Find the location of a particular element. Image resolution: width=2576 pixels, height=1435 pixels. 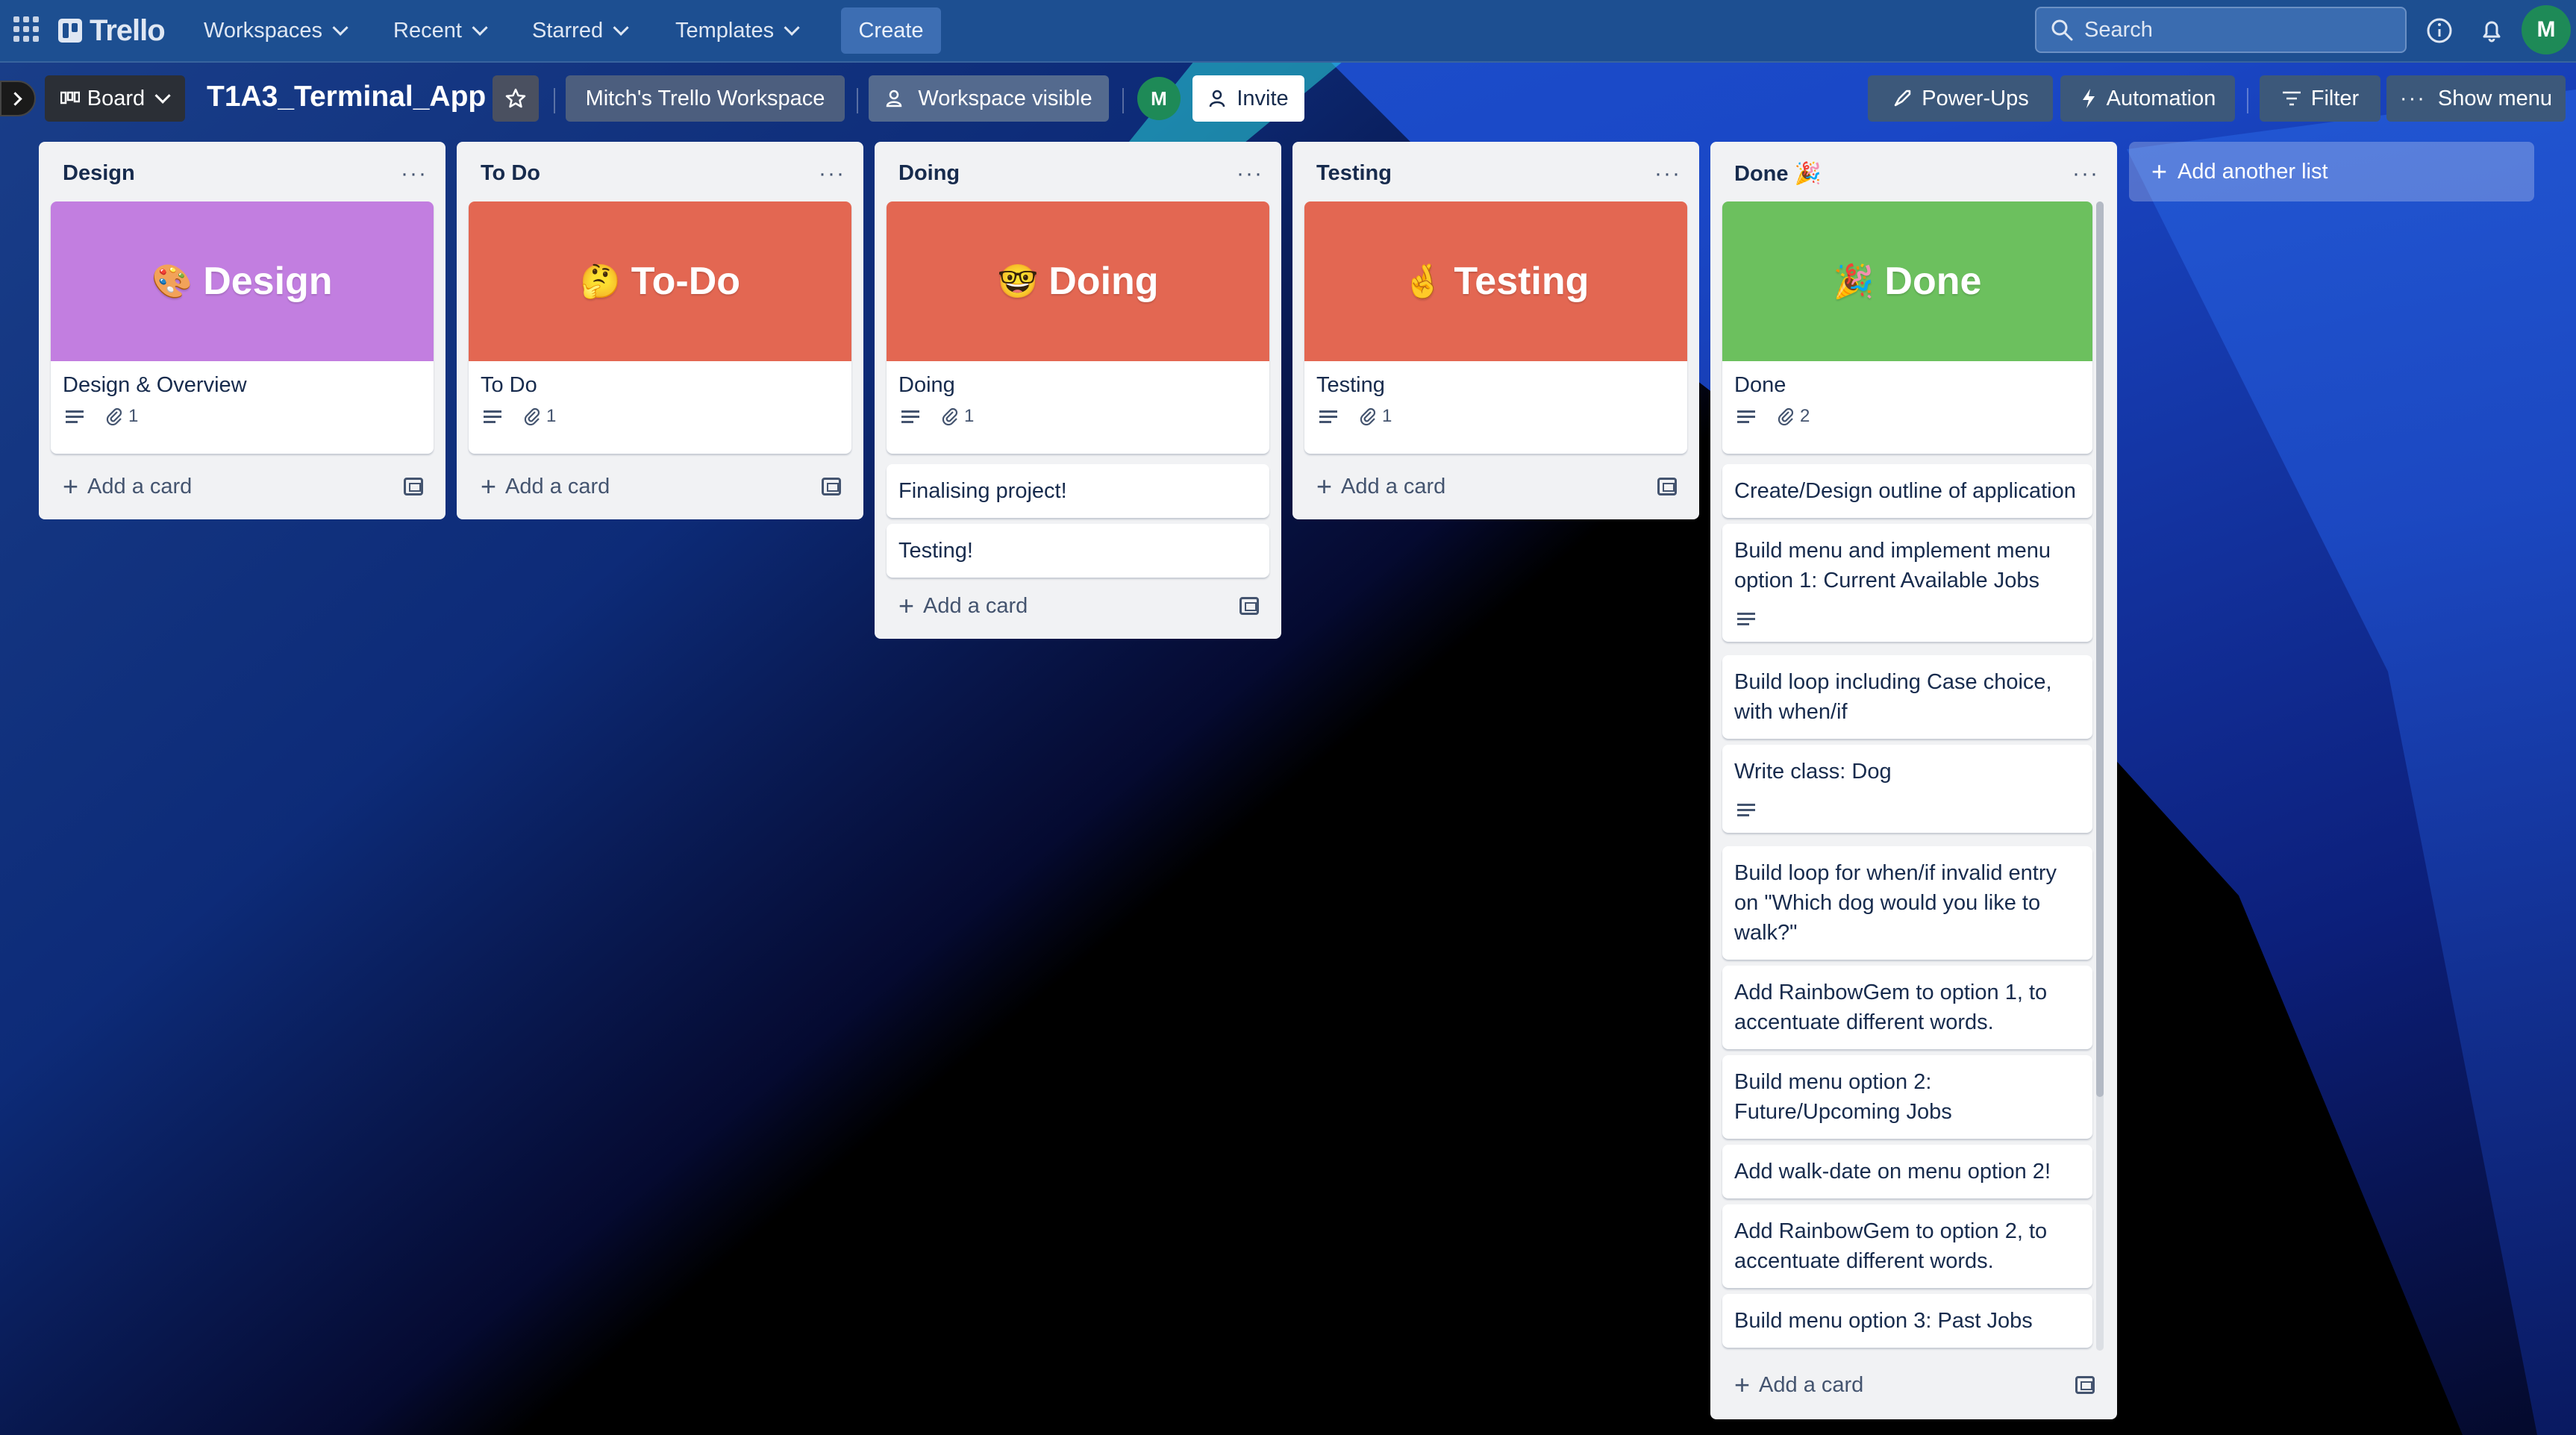

workspaces-menu: Workspaces is located at coordinates (276, 31).